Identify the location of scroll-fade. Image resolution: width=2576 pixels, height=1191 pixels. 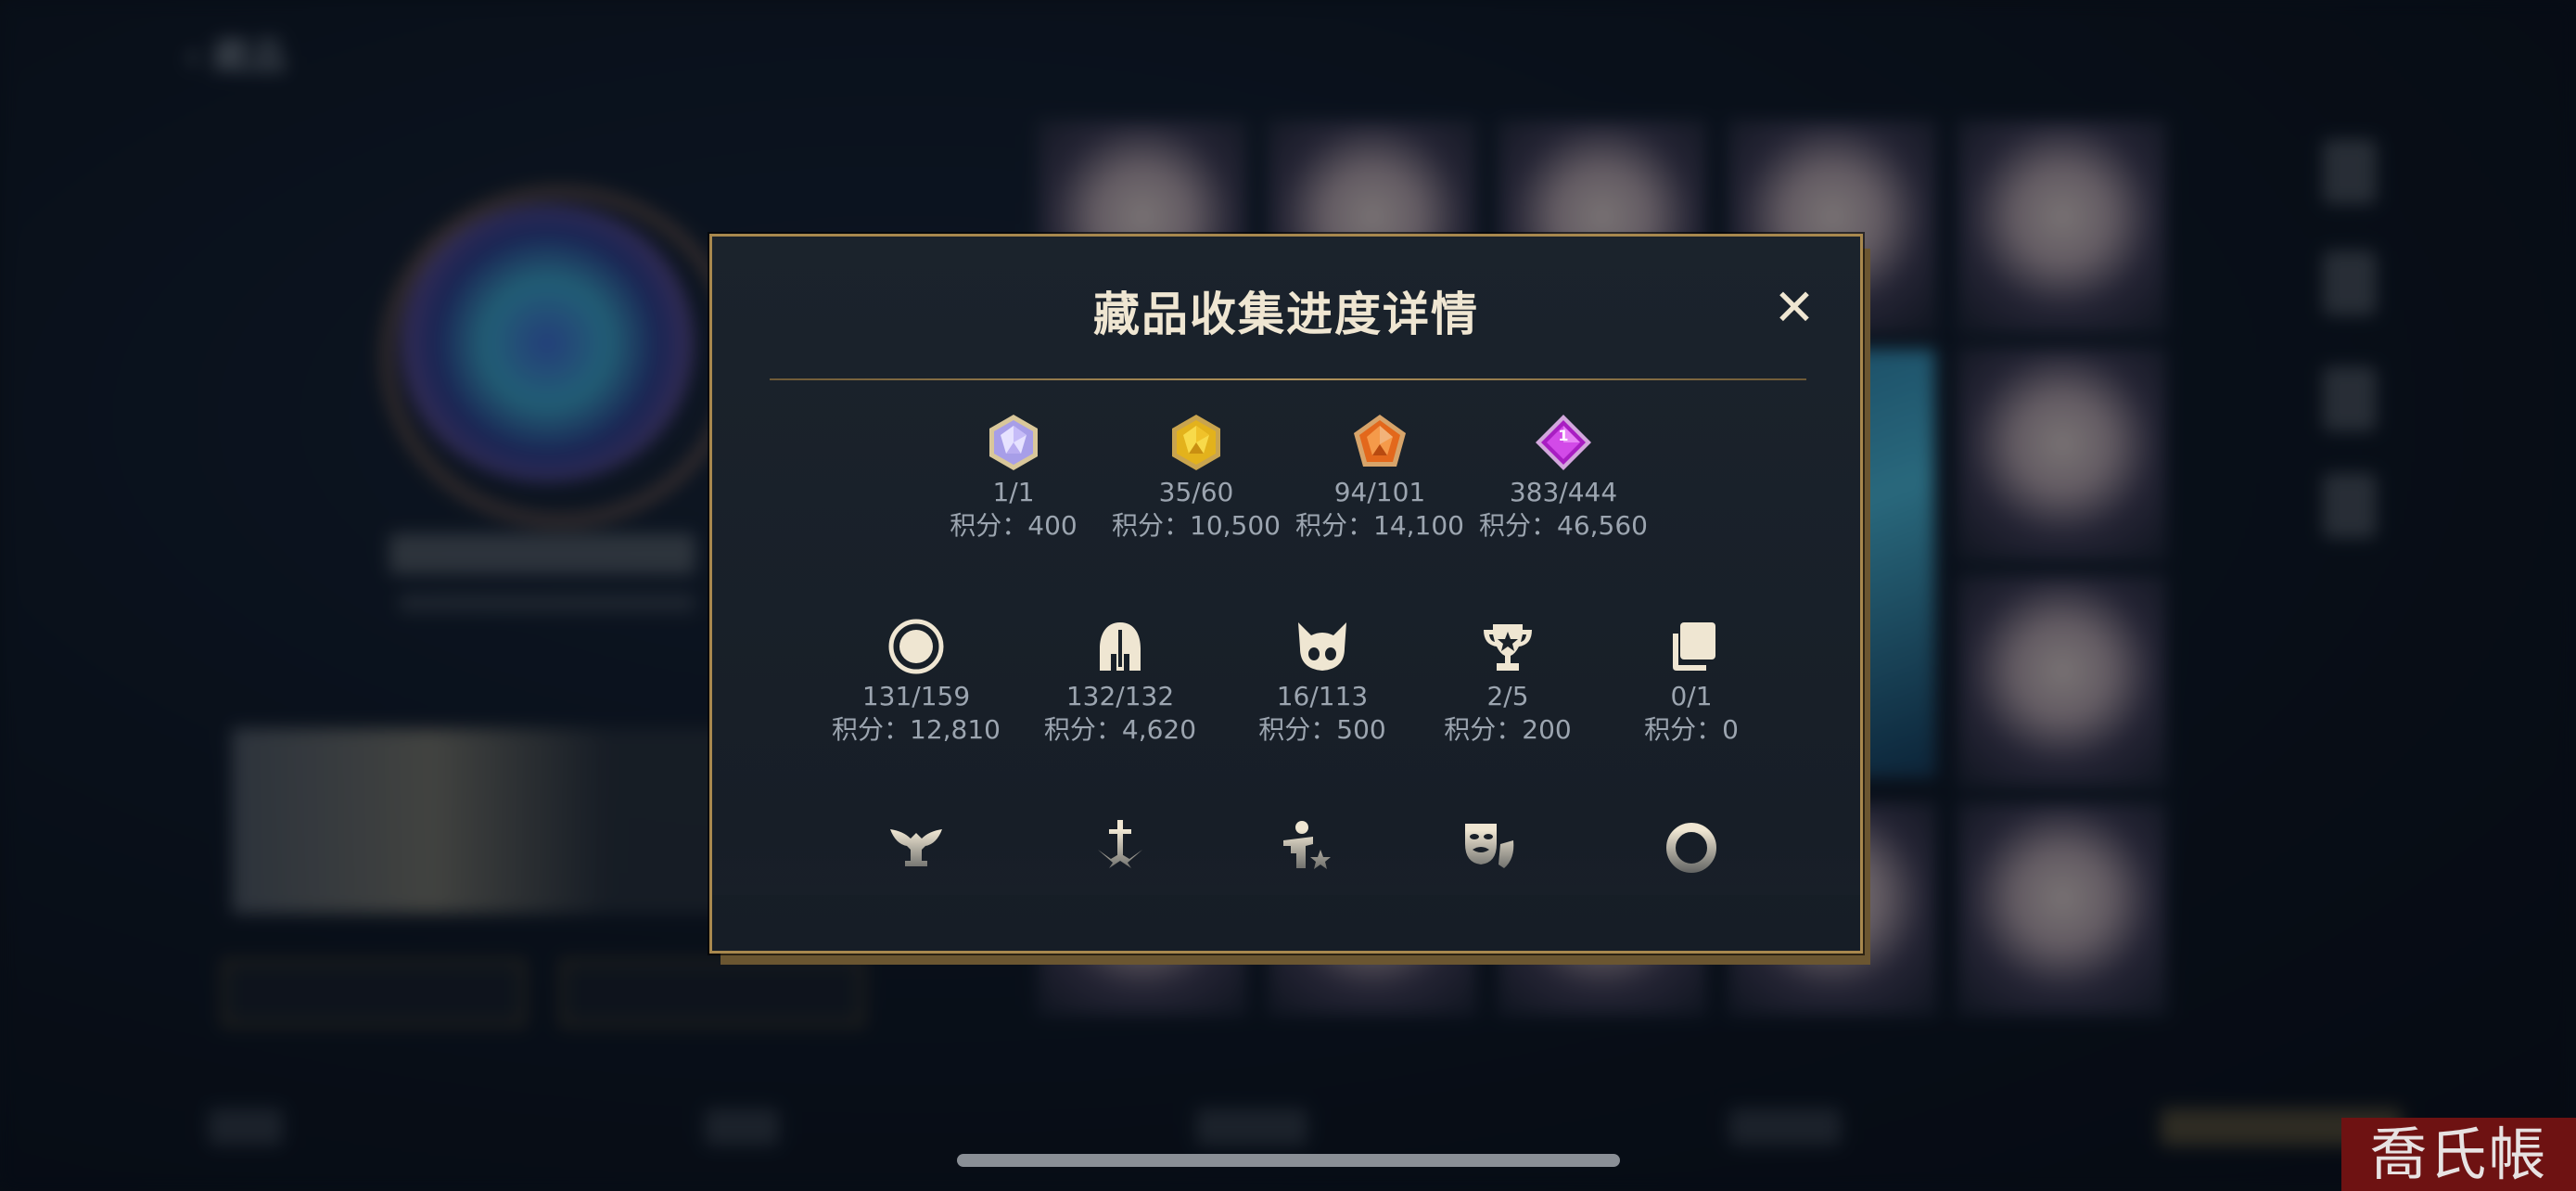
(1286, 862).